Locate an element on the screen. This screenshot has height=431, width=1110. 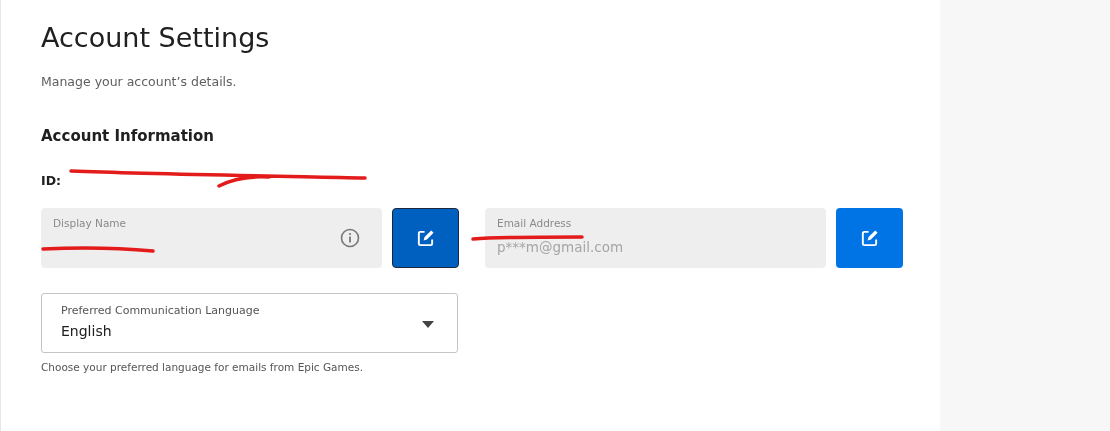
info-icon is located at coordinates (350, 238).